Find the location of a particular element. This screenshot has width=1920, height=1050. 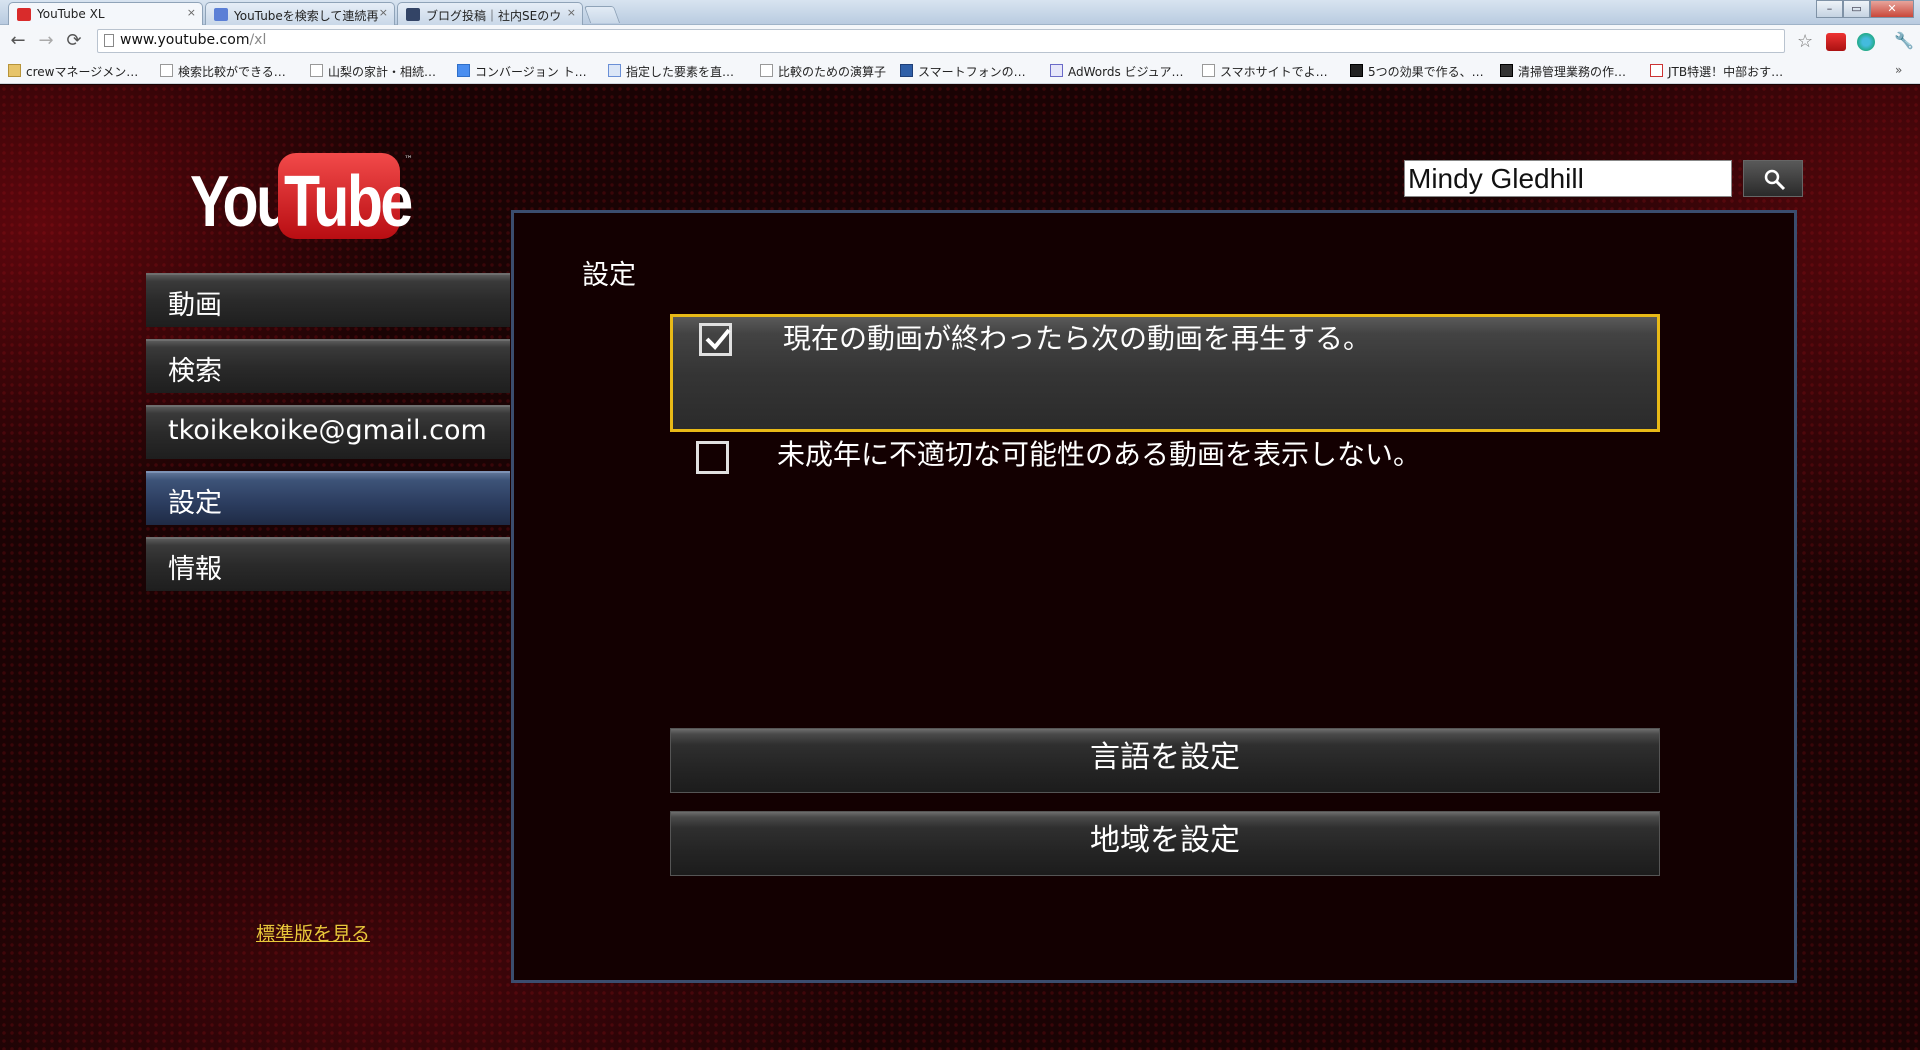

logo-trademark: ™ is located at coordinates (408, 160).